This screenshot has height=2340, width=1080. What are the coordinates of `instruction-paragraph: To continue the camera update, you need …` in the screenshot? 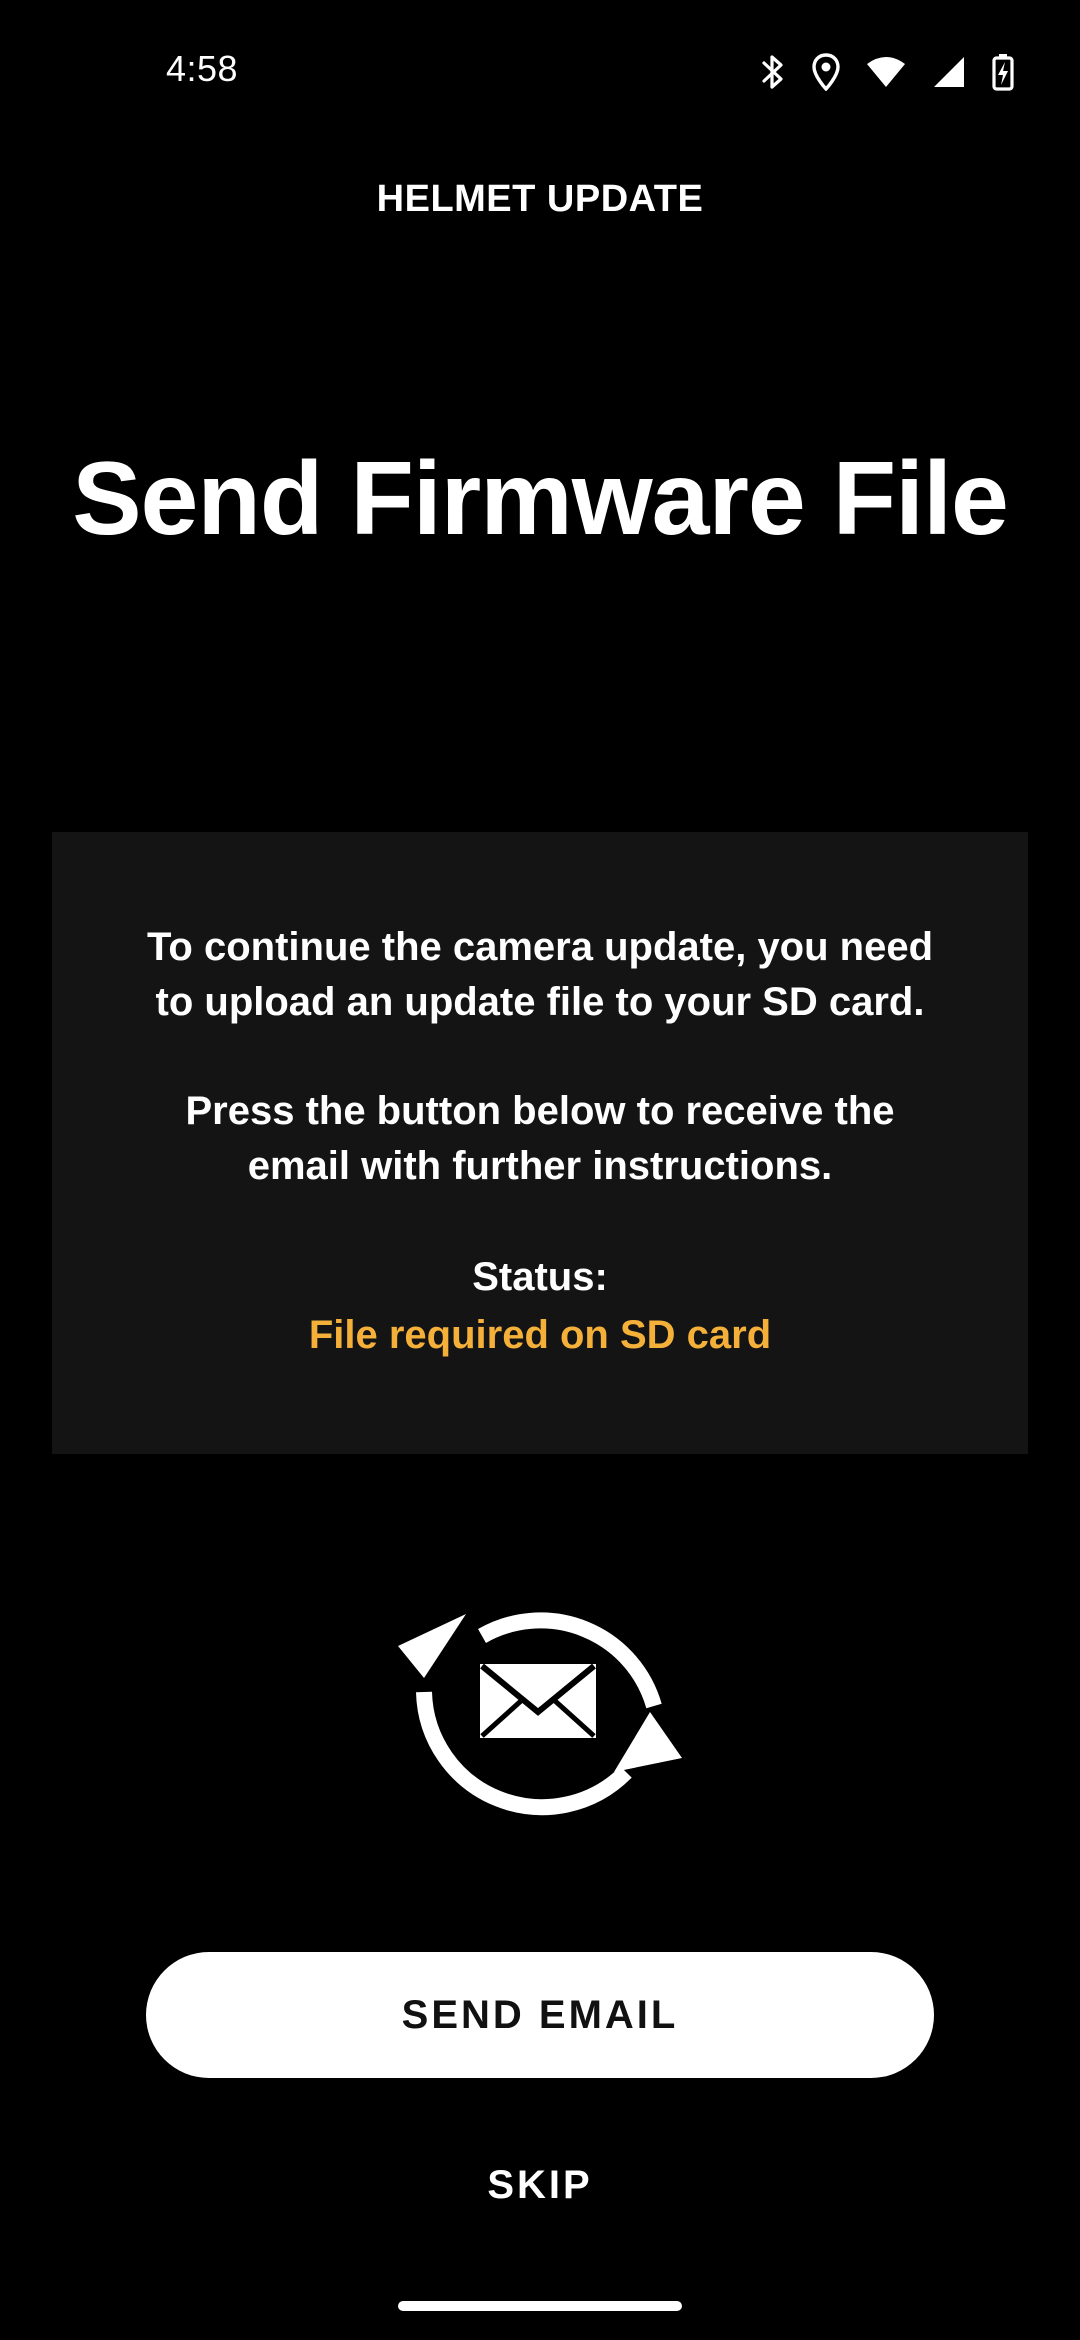 It's located at (540, 975).